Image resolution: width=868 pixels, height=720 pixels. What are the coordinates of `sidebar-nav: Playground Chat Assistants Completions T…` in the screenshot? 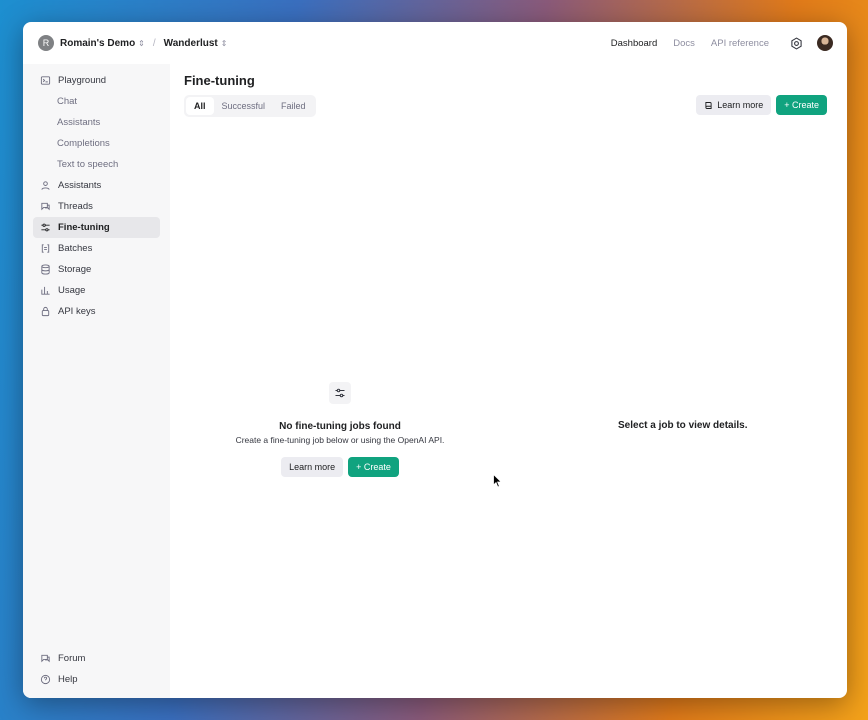 It's located at (96, 193).